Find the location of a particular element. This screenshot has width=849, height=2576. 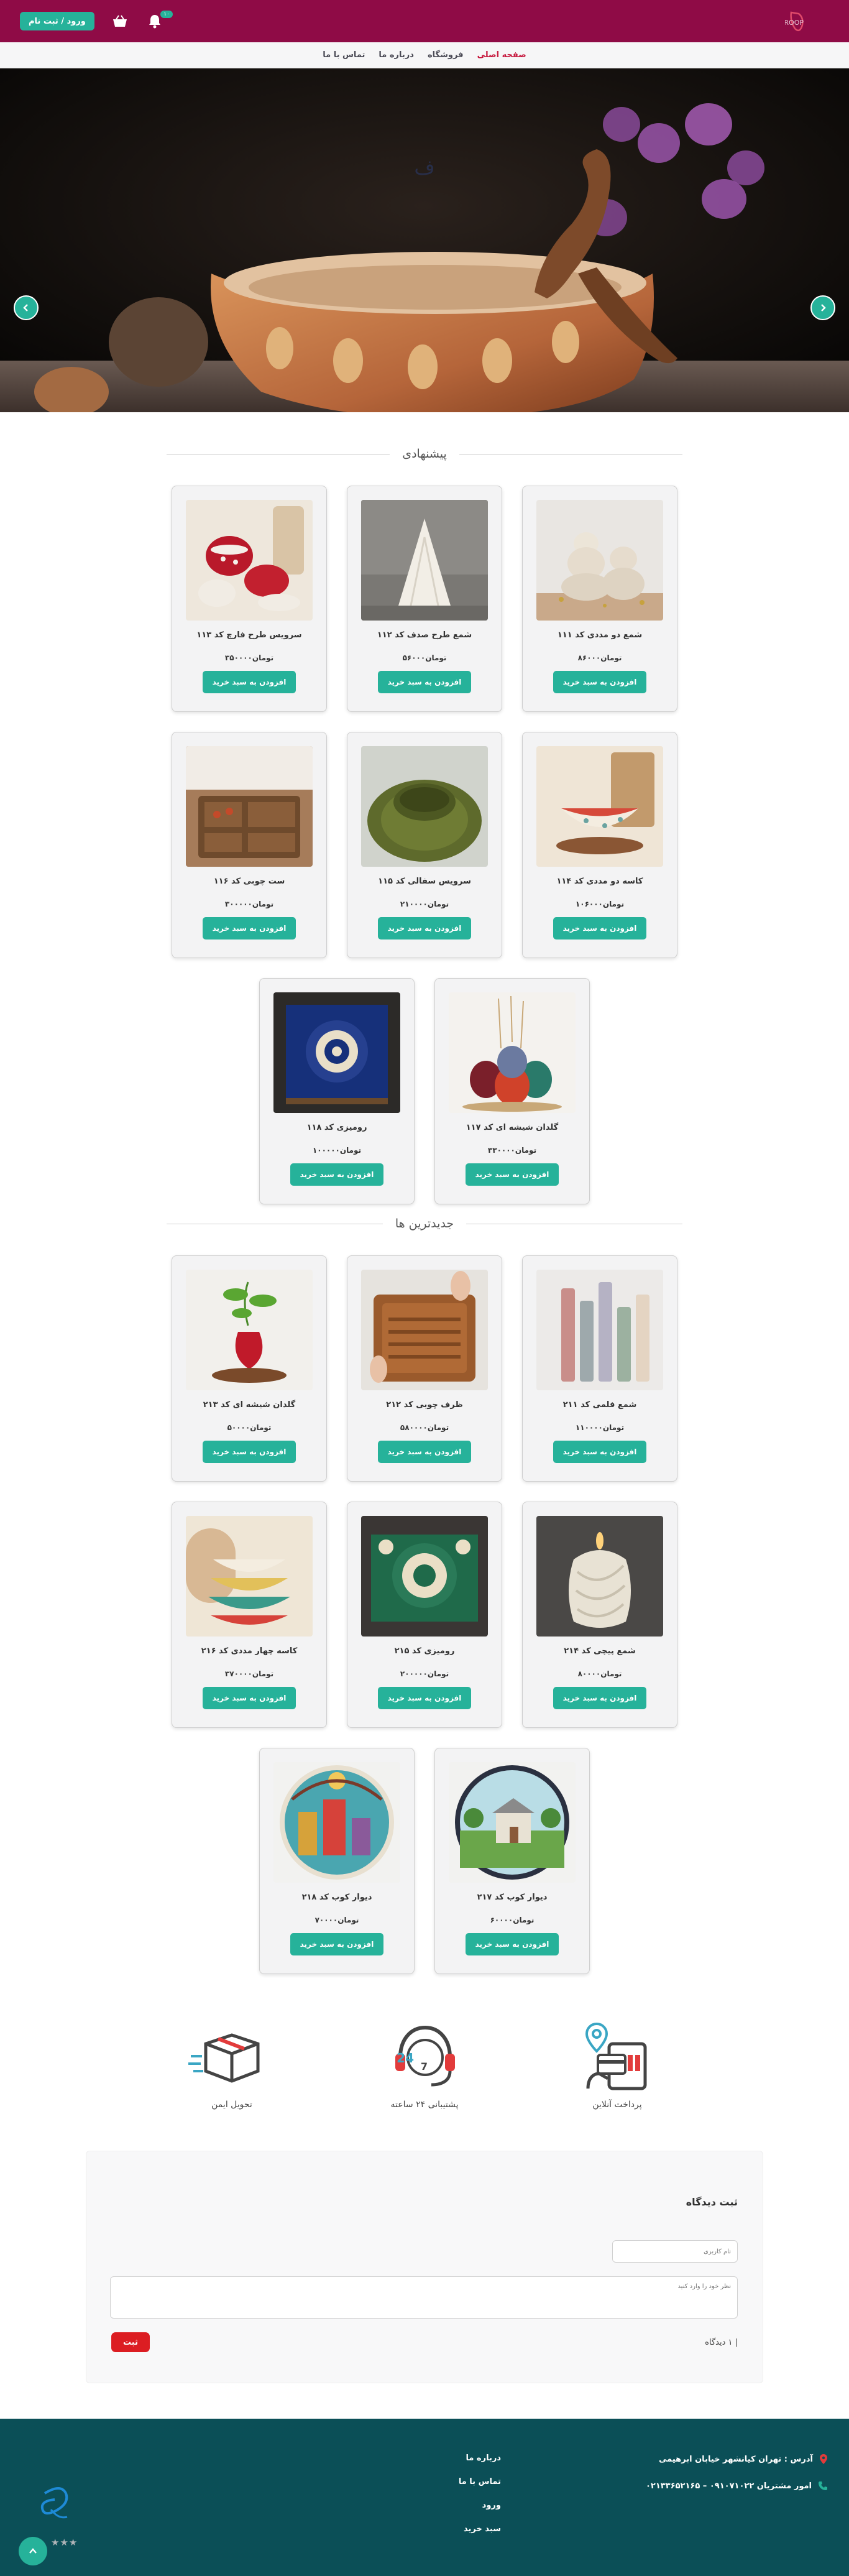

feature-safe-delivery-label: تحویل ایمن is located at coordinates (232, 2105).